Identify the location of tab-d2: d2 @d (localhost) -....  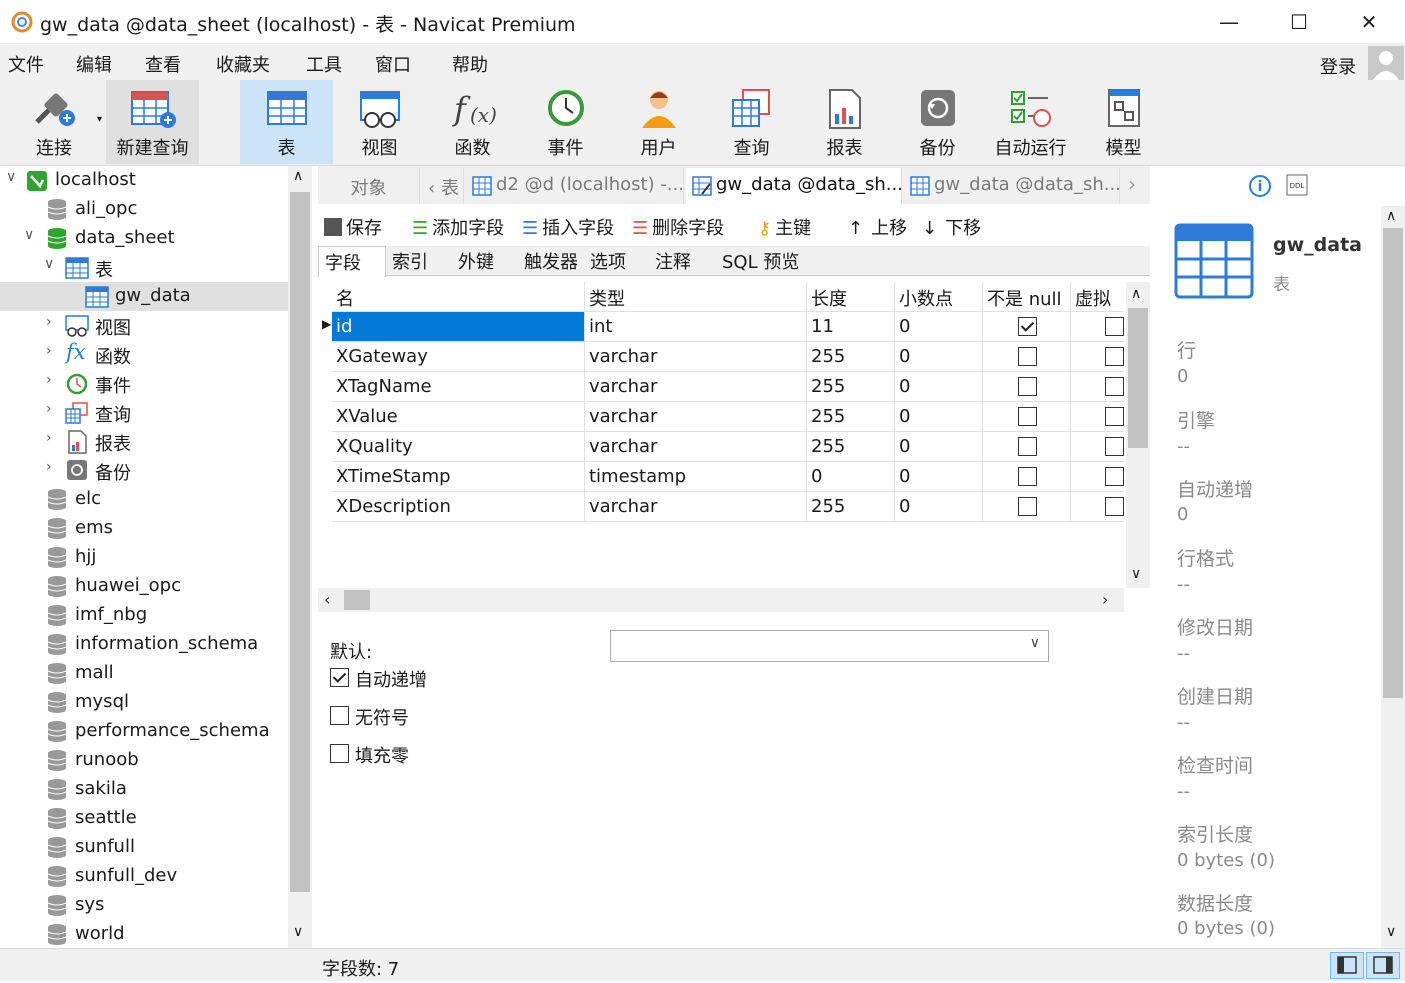
(575, 186).